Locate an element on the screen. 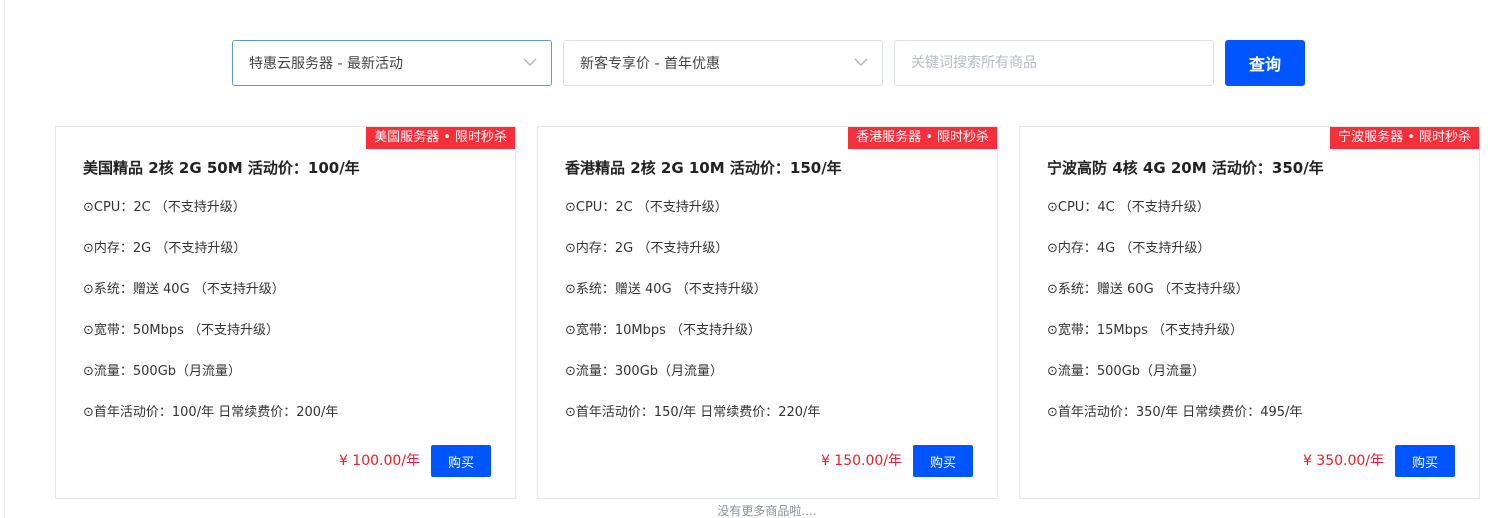 This screenshot has width=1501, height=518. spec-item: ⊙系统：赠送 60G （不支持升级） is located at coordinates (1148, 289).